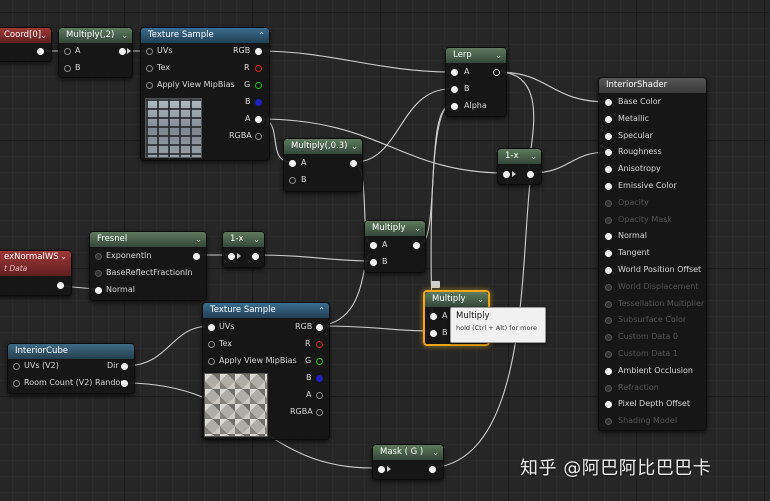 This screenshot has width=770, height=501. What do you see at coordinates (26, 44) in the screenshot?
I see `texcoord-node: Coord[0] ⌄` at bounding box center [26, 44].